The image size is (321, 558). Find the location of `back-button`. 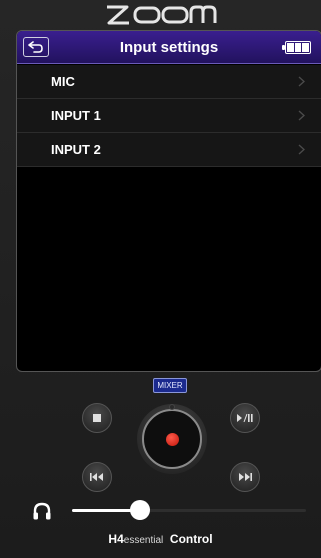

back-button is located at coordinates (36, 47).